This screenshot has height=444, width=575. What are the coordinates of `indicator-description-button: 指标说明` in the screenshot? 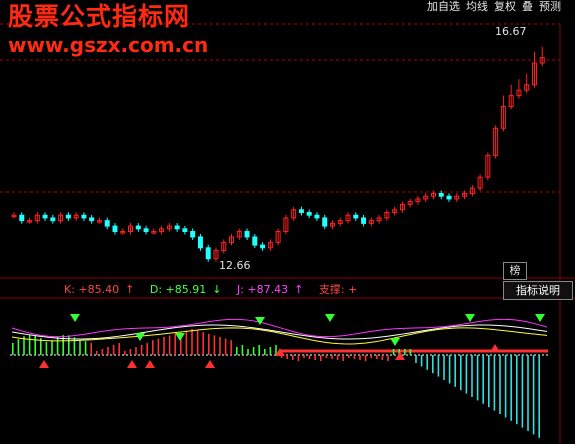 It's located at (538, 290).